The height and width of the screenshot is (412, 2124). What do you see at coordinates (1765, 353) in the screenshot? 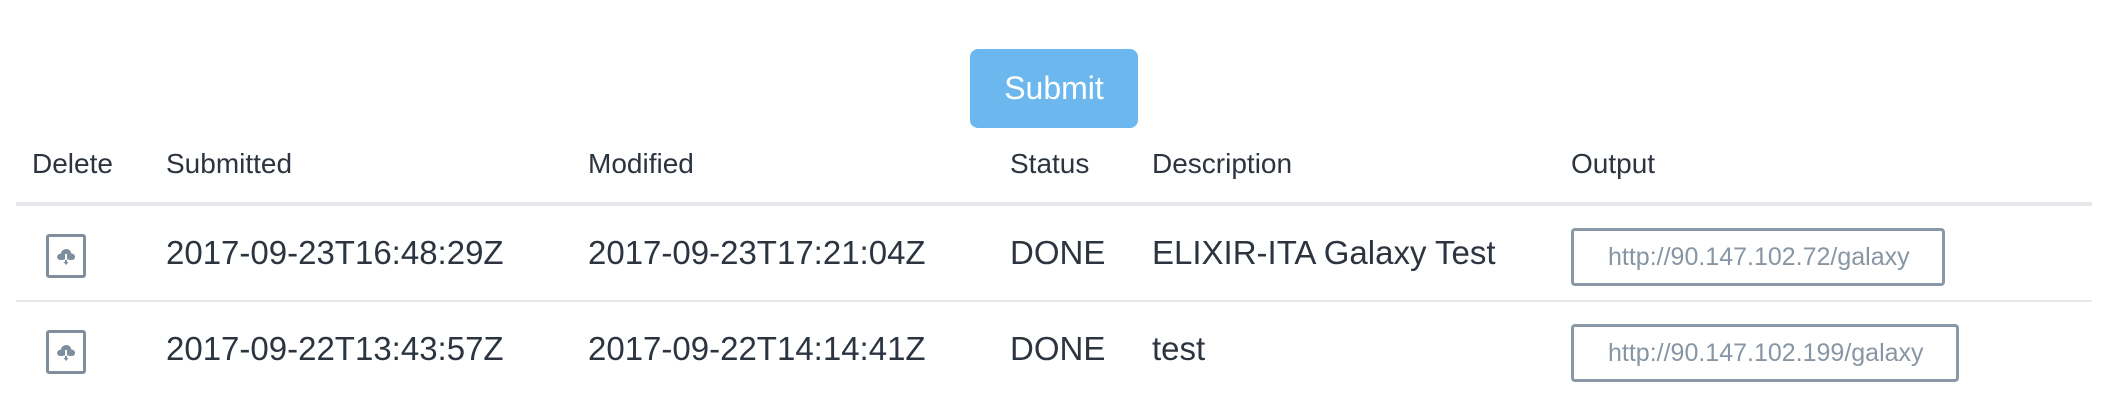
I see `output-link-button: http://90.147.102.199/galaxy` at bounding box center [1765, 353].